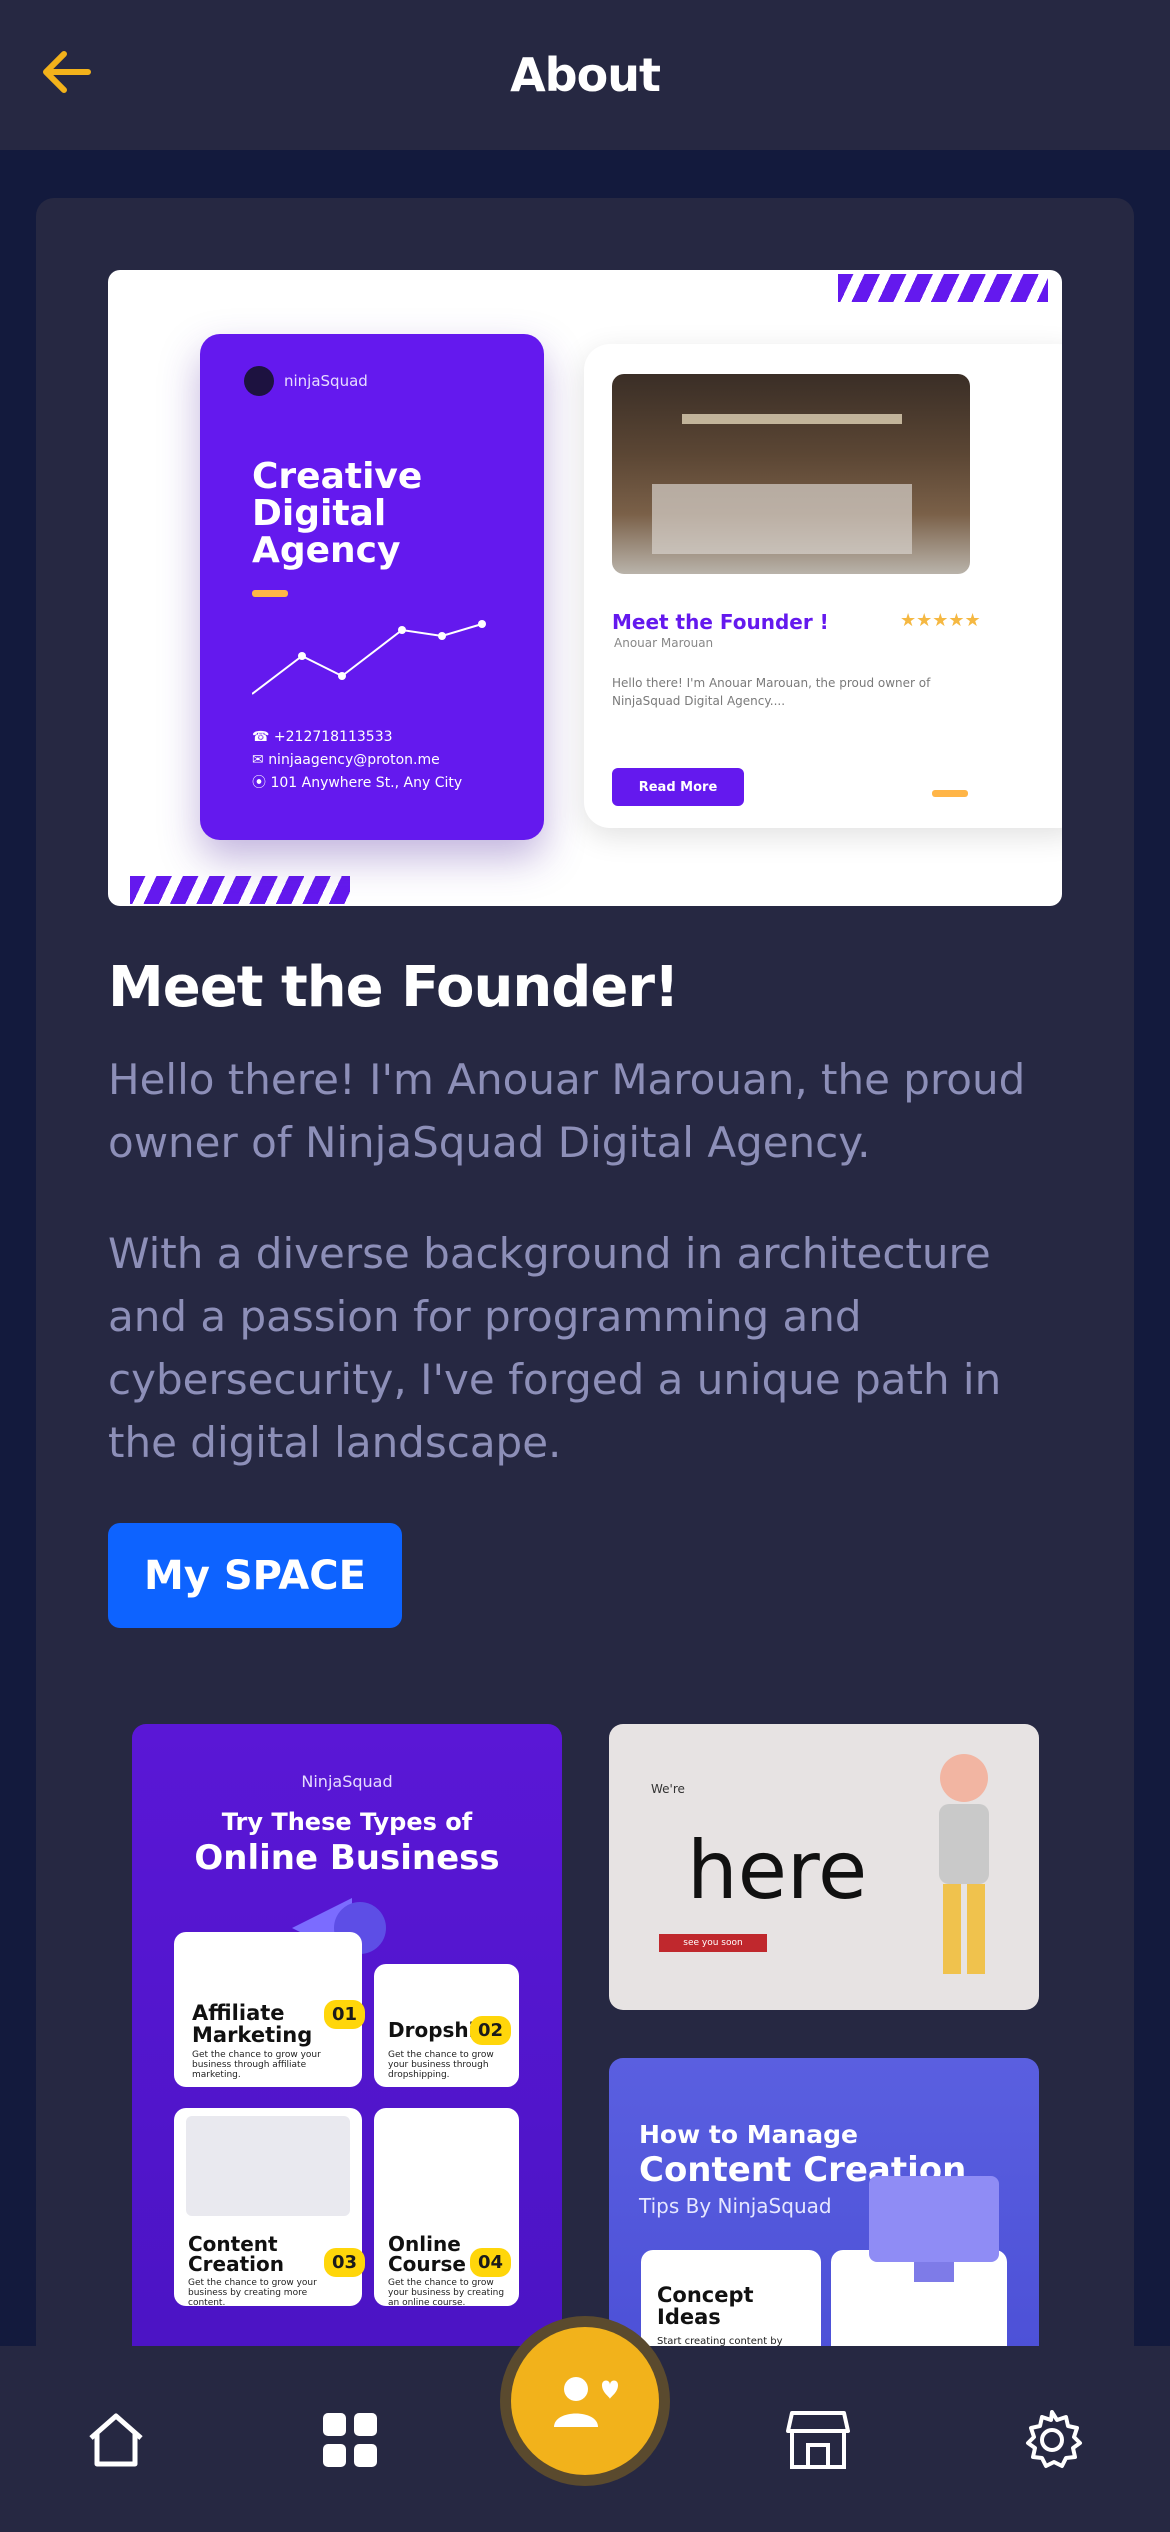 The height and width of the screenshot is (2532, 1170). I want to click on store-icon, so click(818, 2440).